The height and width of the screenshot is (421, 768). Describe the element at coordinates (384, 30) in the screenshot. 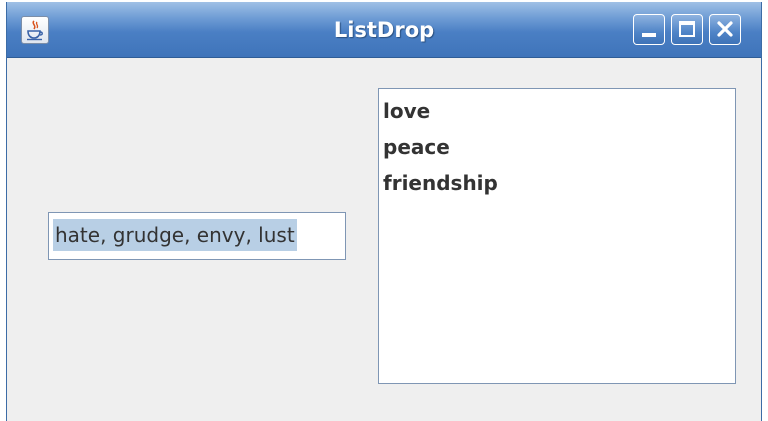

I see `title-bar: ListDrop` at that location.